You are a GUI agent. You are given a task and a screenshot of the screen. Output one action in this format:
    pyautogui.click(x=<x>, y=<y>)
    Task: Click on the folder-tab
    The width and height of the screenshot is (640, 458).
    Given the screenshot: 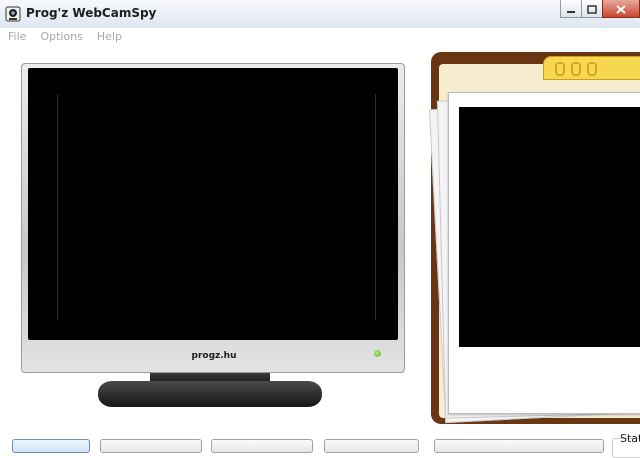 What is the action you would take?
    pyautogui.click(x=591, y=68)
    